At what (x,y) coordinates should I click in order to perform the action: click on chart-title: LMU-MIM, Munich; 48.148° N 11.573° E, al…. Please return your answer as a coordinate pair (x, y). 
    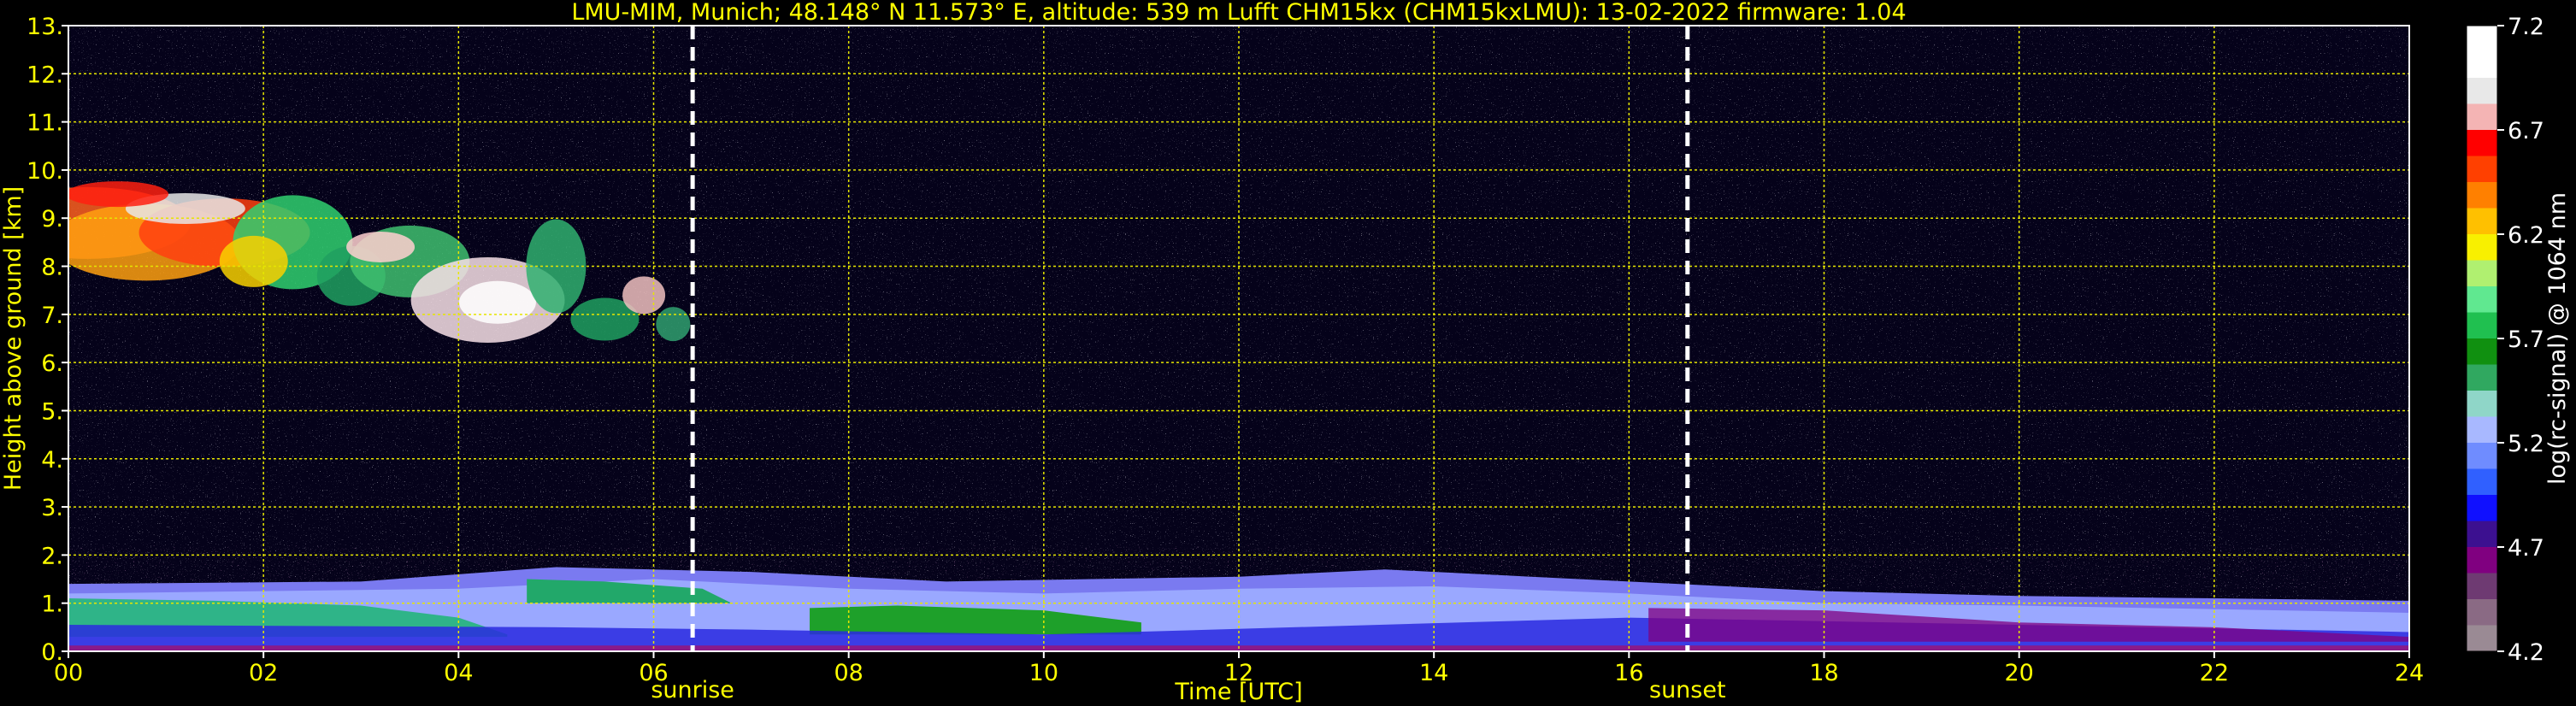
    Looking at the image, I should click on (1238, 13).